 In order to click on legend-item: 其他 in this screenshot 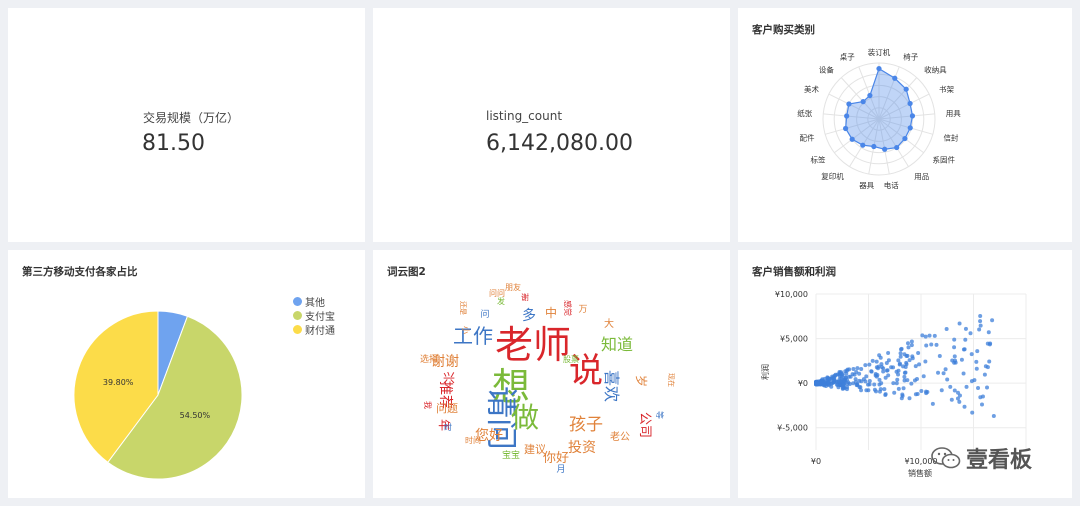, I will do `click(314, 301)`.